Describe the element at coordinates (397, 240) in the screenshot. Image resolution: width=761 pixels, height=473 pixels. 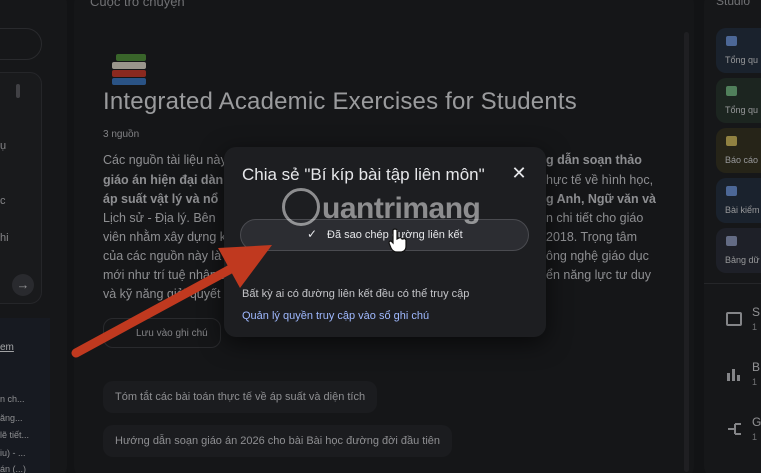
I see `hand-cursor-icon` at that location.